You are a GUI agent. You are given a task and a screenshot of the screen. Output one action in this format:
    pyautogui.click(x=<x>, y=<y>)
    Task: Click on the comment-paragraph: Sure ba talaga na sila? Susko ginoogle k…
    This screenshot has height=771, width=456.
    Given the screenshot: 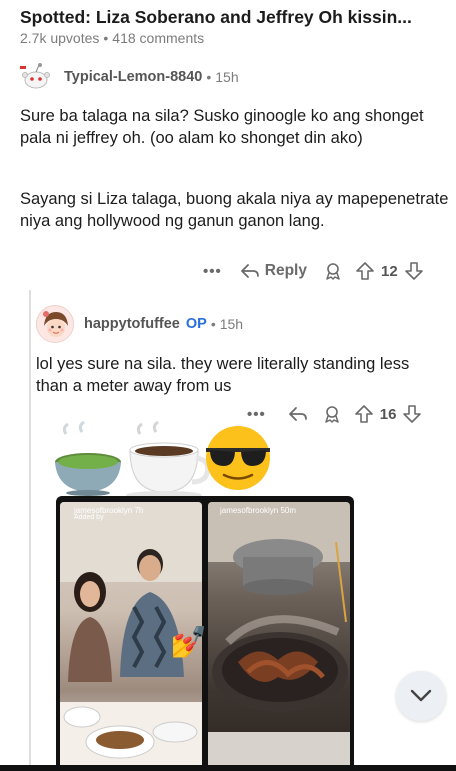 What is the action you would take?
    pyautogui.click(x=222, y=127)
    